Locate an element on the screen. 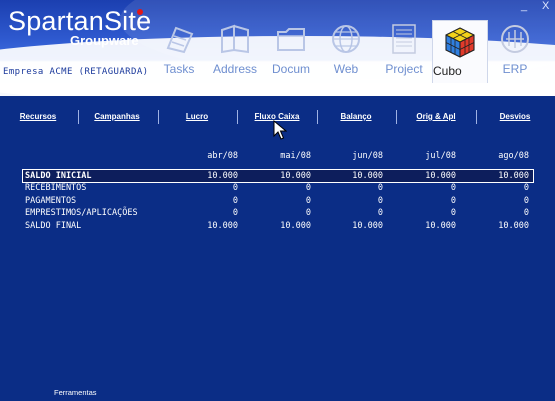  column-header: jun/08 is located at coordinates (367, 156).